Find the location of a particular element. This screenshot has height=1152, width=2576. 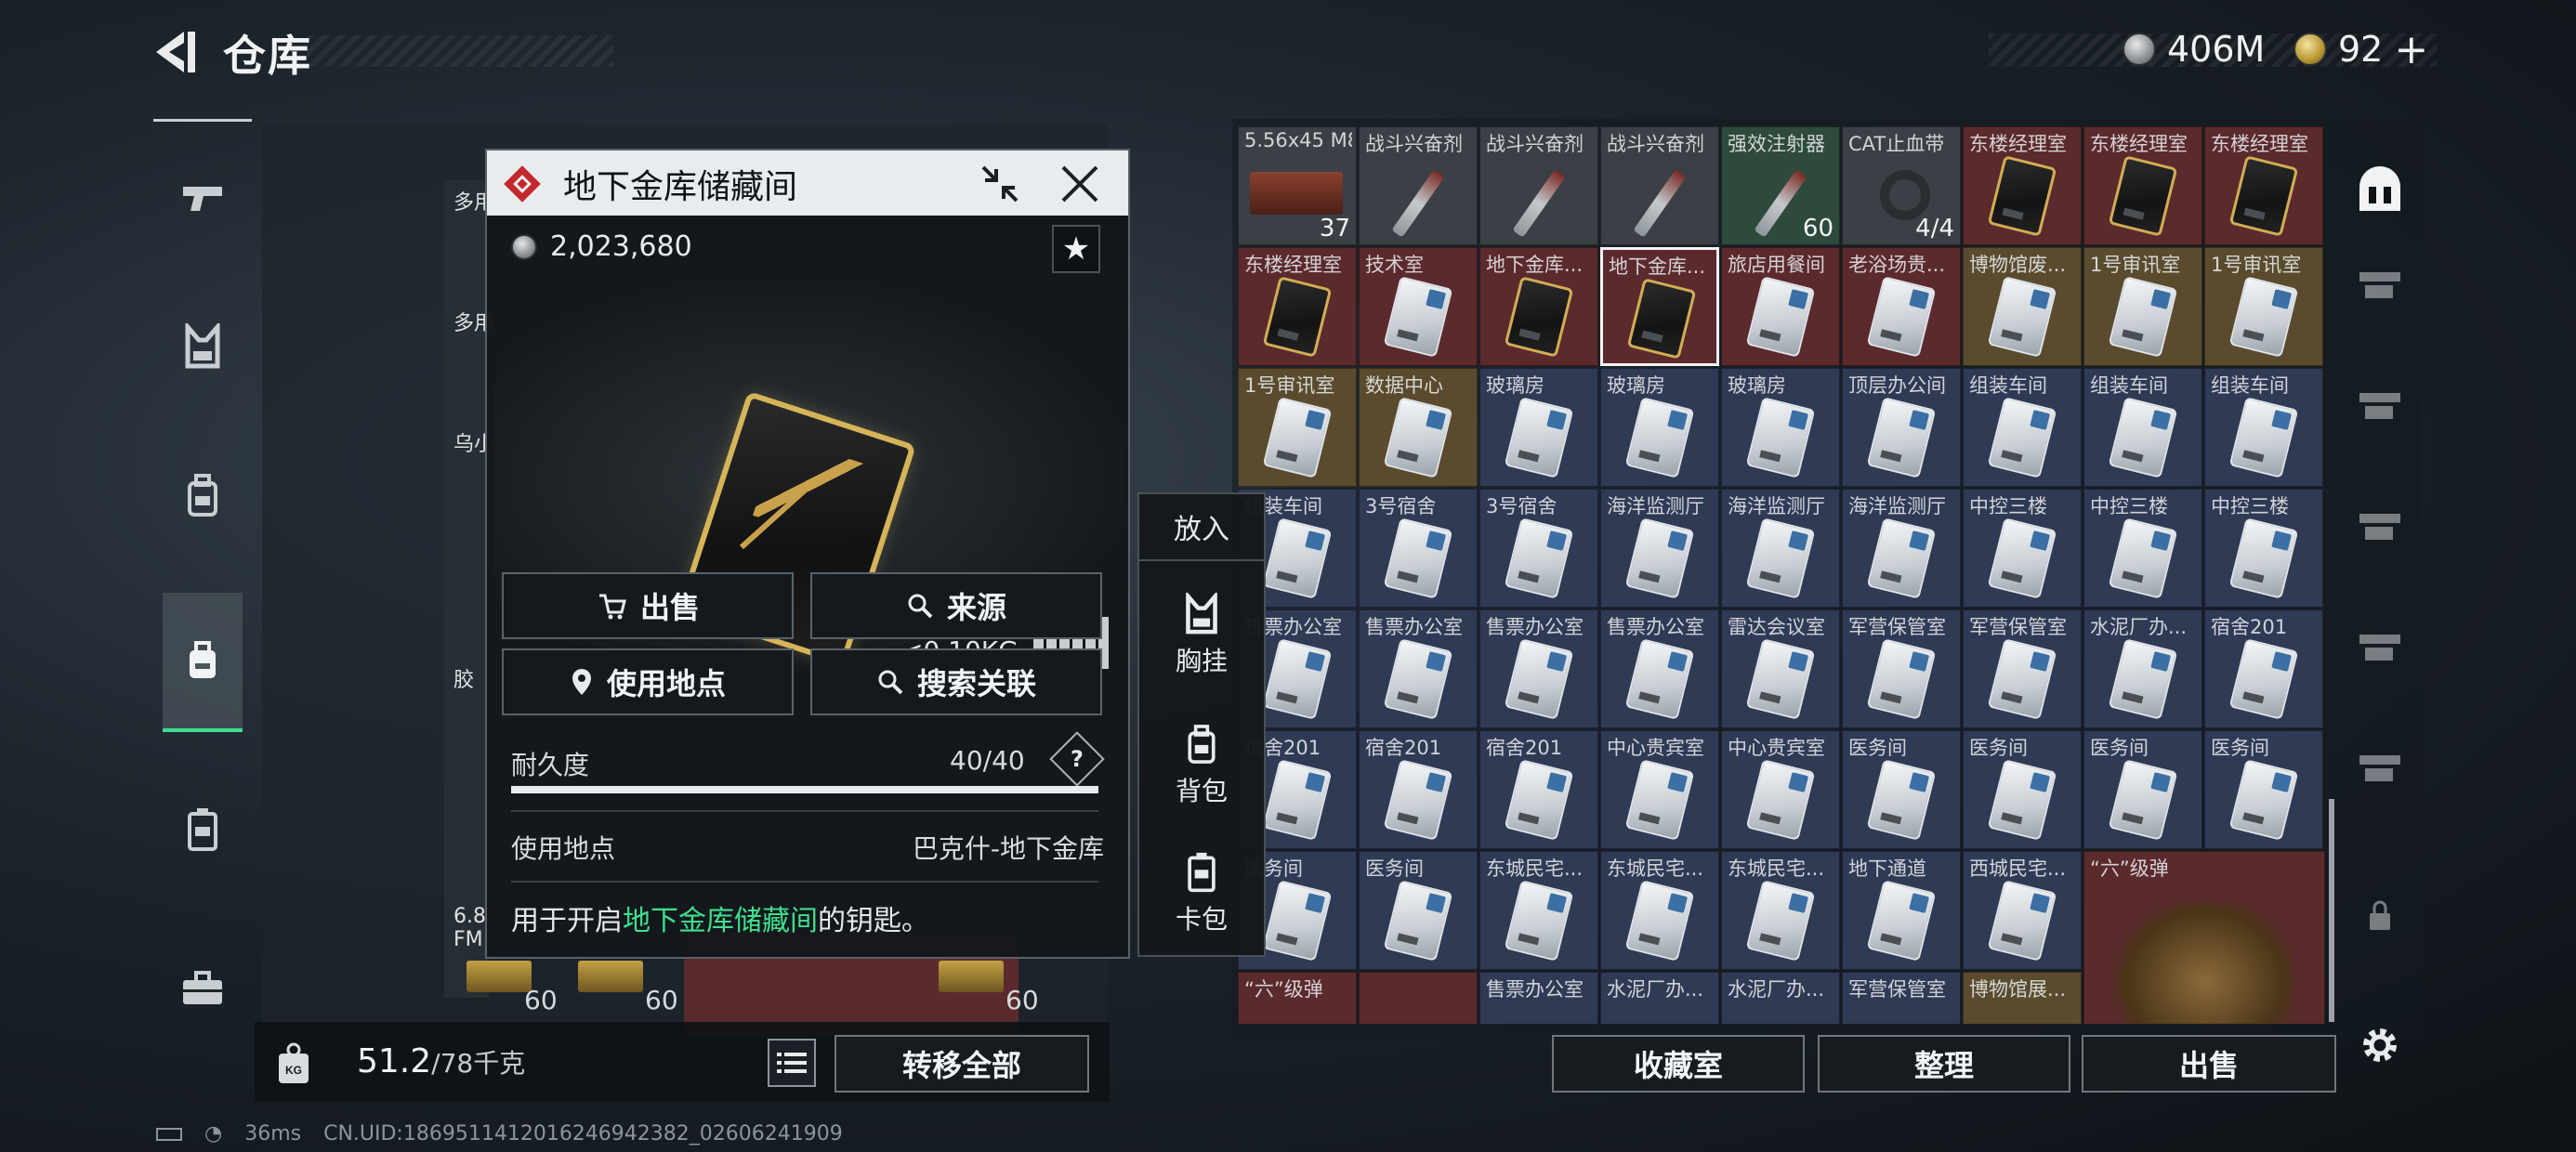

list-view-button is located at coordinates (792, 1063).